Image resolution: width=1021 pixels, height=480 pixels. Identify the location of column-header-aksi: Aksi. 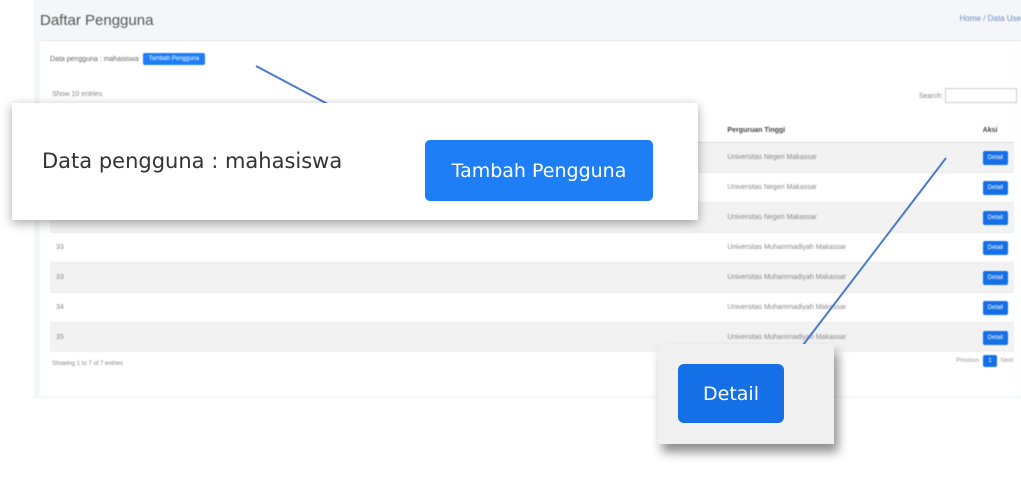
(995, 130).